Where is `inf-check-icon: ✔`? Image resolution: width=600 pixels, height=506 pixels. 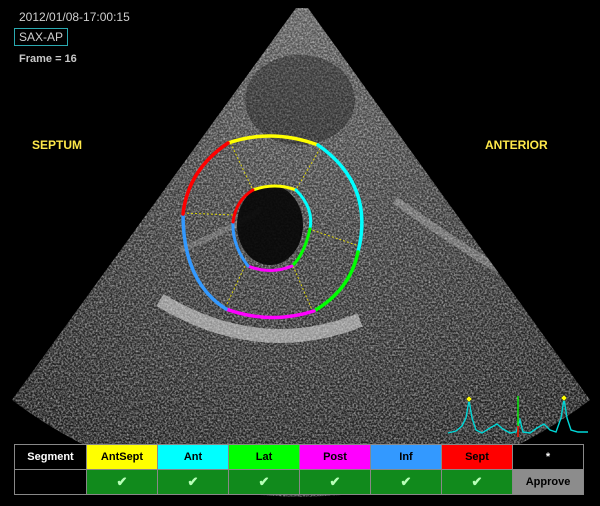
inf-check-icon: ✔ is located at coordinates (406, 482).